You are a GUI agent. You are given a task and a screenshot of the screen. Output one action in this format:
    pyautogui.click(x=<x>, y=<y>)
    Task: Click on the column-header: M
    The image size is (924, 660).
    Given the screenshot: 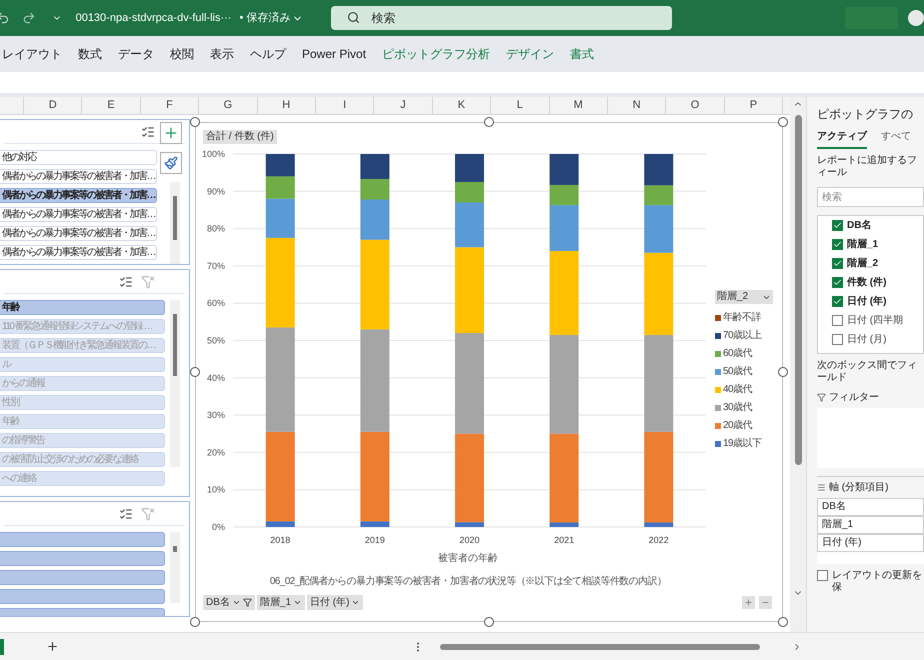 What is the action you would take?
    pyautogui.click(x=579, y=105)
    